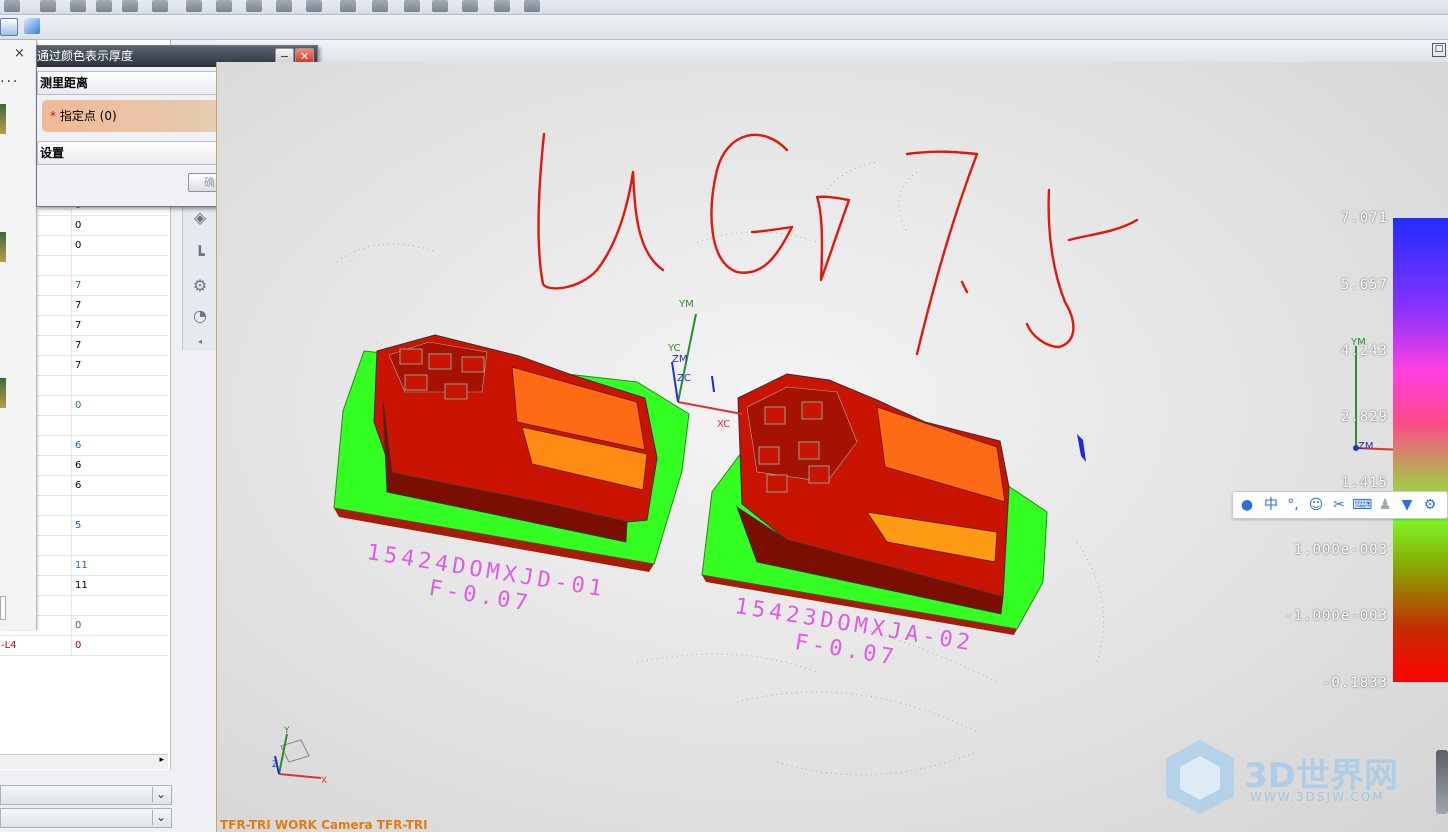 Image resolution: width=1448 pixels, height=832 pixels. Describe the element at coordinates (200, 286) in the screenshot. I see `part-navigator-icon: ⚙` at that location.